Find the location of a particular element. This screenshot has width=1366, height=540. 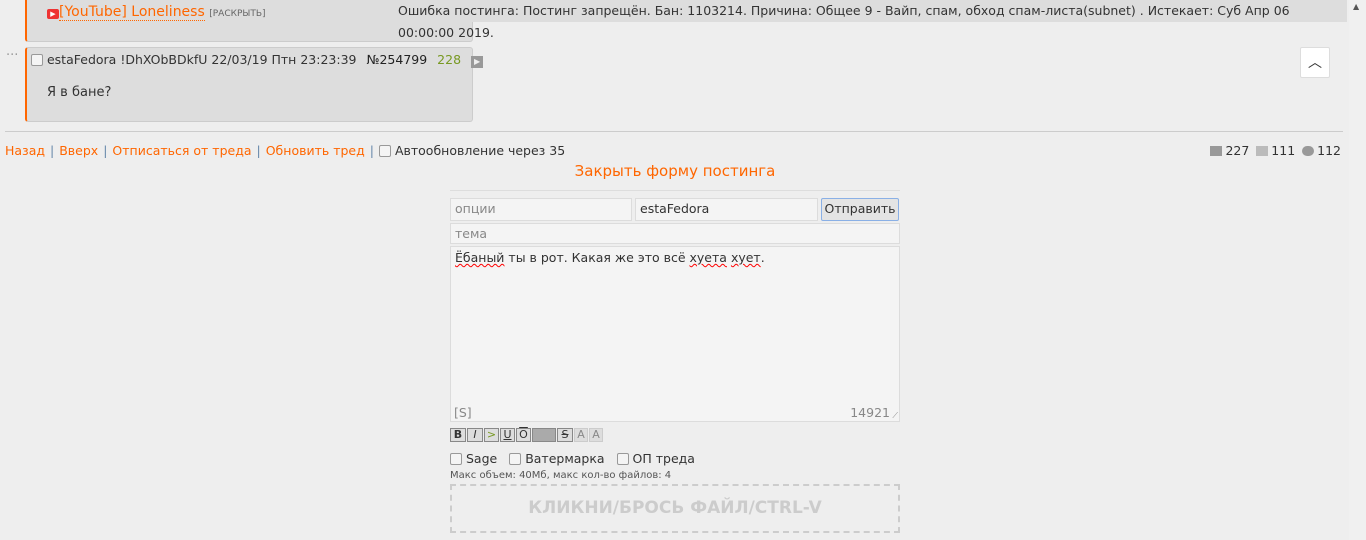

expand-link: [РАСКРЫТЬ] is located at coordinates (237, 14).